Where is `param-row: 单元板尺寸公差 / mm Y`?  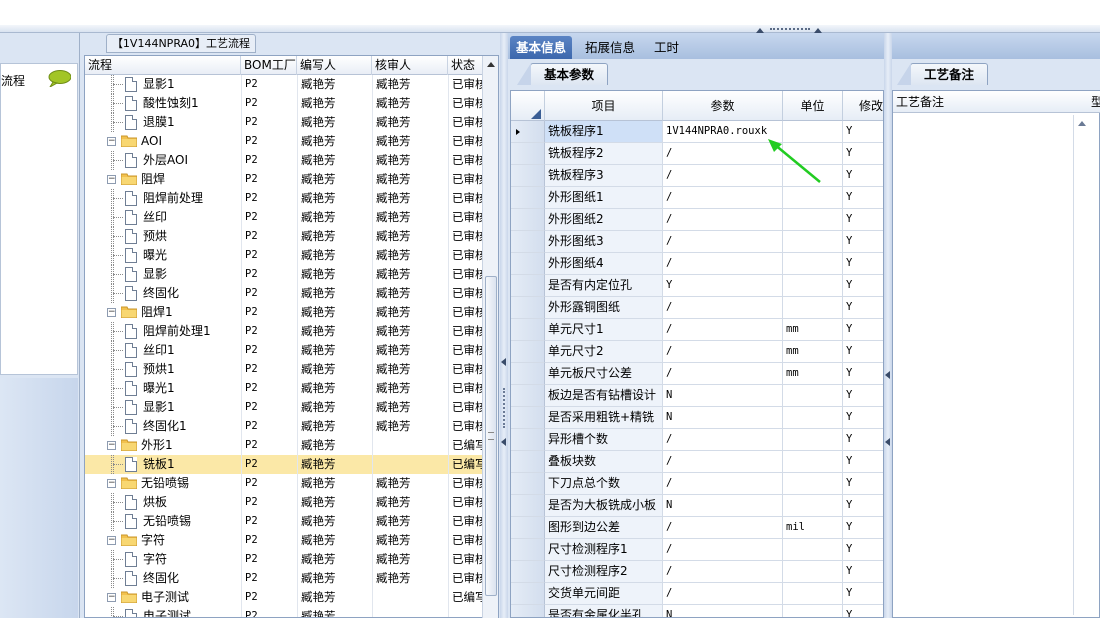
param-row: 单元板尺寸公差 / mm Y is located at coordinates (697, 374).